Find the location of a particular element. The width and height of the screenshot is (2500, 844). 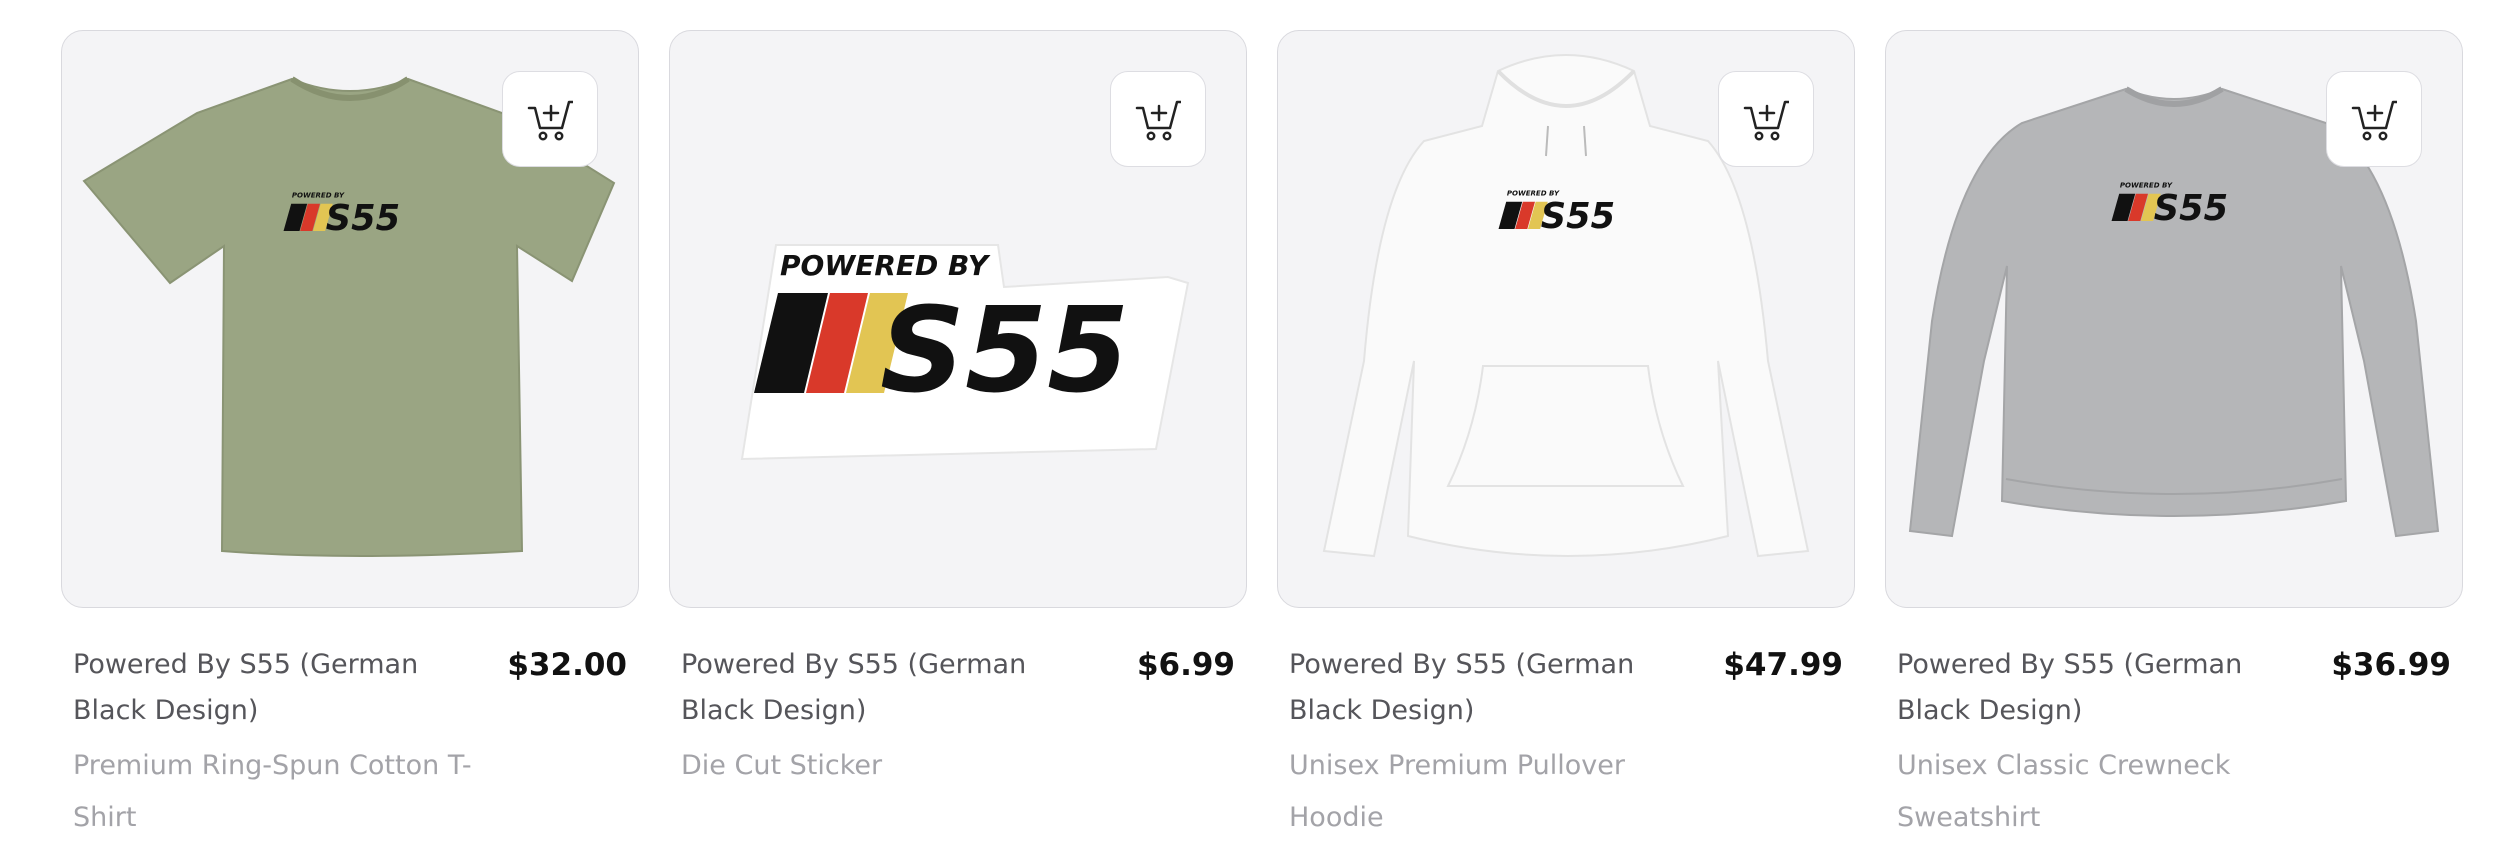

product-type: Die Cut Sticker is located at coordinates (782, 765).